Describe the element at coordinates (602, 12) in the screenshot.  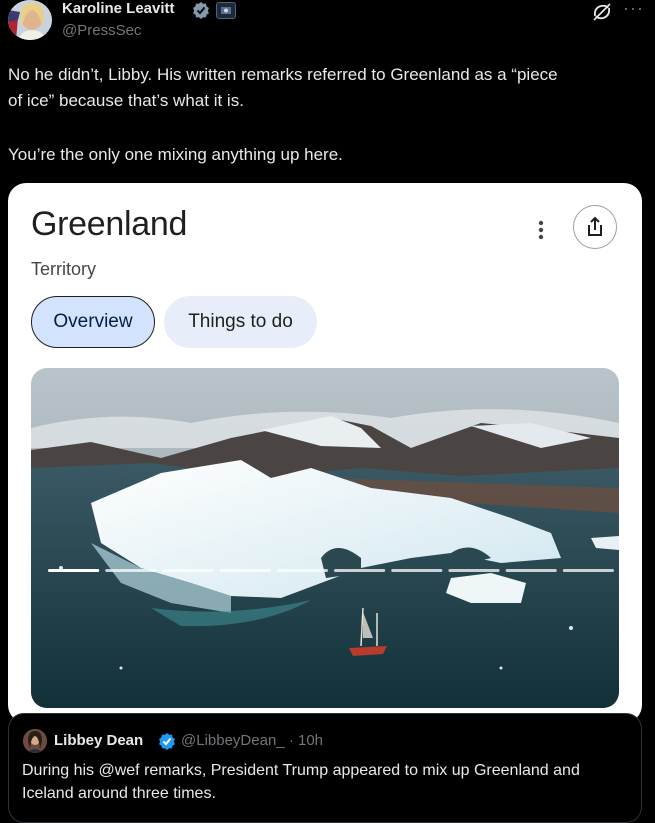
I see `grok-icon` at that location.